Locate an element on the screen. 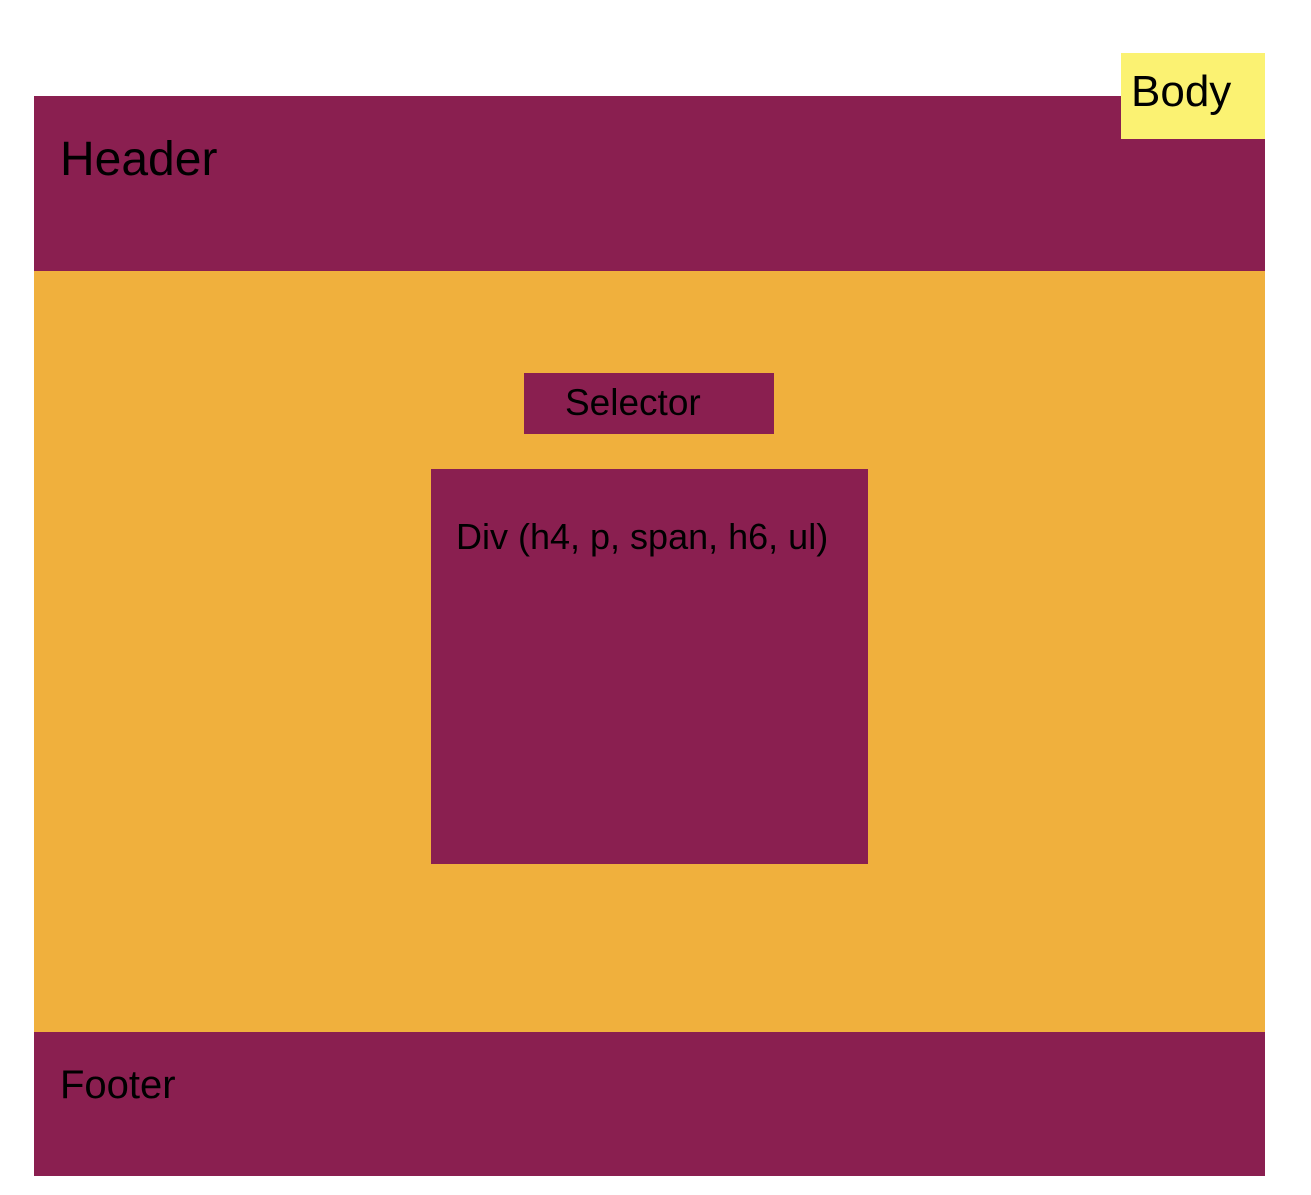 The image size is (1311, 1195). header-region: Header is located at coordinates (649, 183).